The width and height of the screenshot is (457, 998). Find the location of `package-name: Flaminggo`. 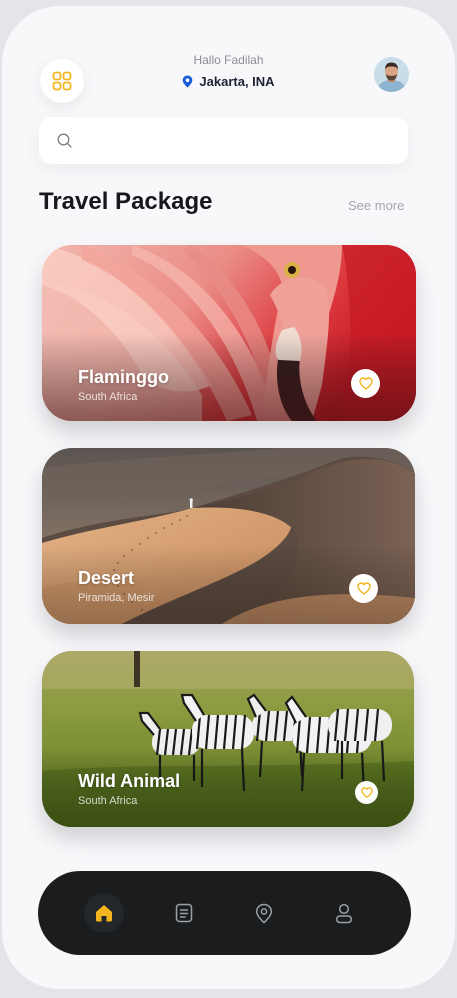

package-name: Flaminggo is located at coordinates (123, 377).